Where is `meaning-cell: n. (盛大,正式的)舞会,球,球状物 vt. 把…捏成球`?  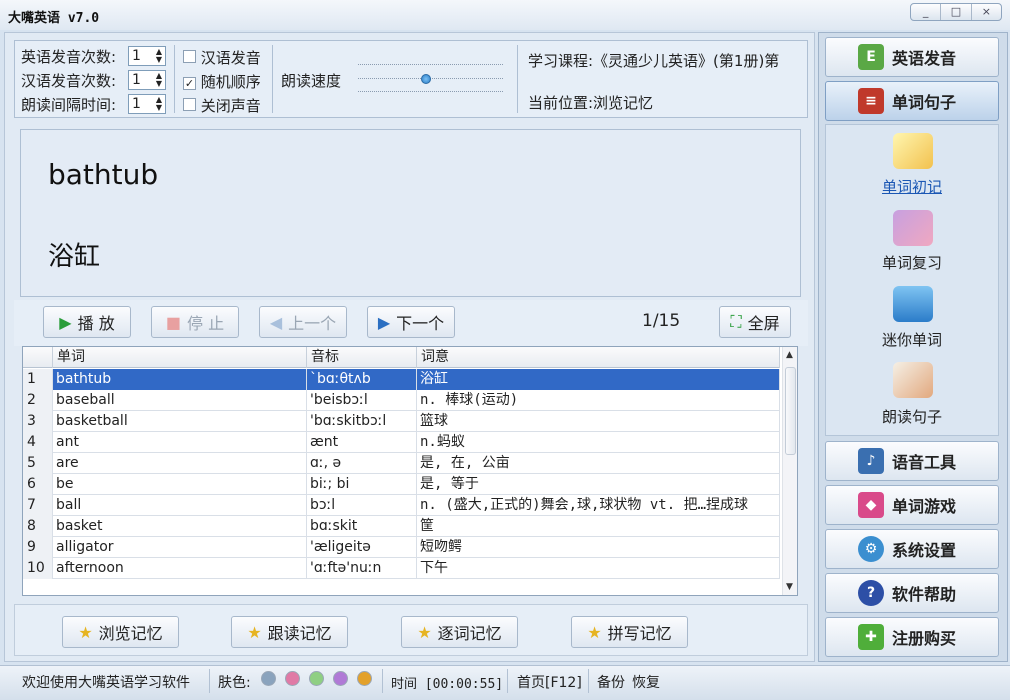 meaning-cell: n. (盛大,正式的)舞会,球,球状物 vt. 把…捏成球 is located at coordinates (598, 505).